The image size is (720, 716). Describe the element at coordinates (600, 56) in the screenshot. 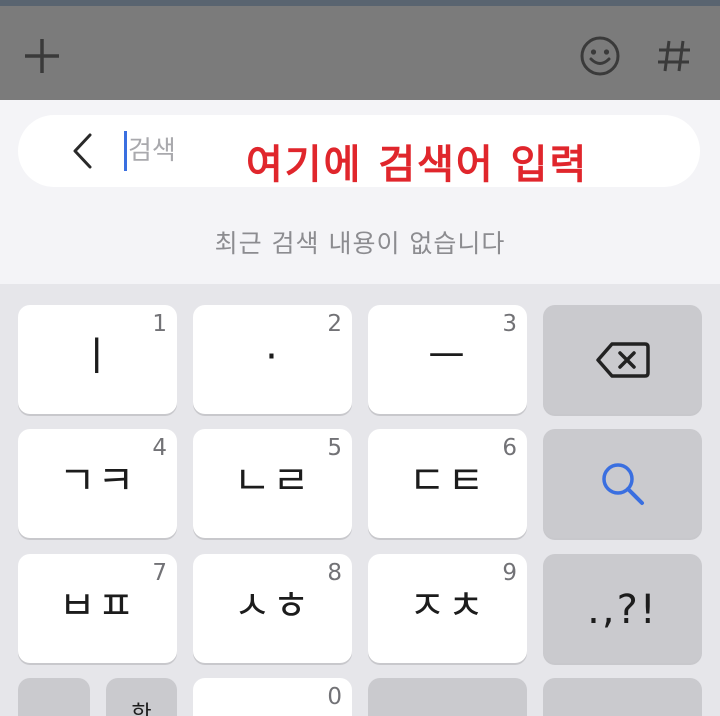

I see `emoji-icon` at that location.